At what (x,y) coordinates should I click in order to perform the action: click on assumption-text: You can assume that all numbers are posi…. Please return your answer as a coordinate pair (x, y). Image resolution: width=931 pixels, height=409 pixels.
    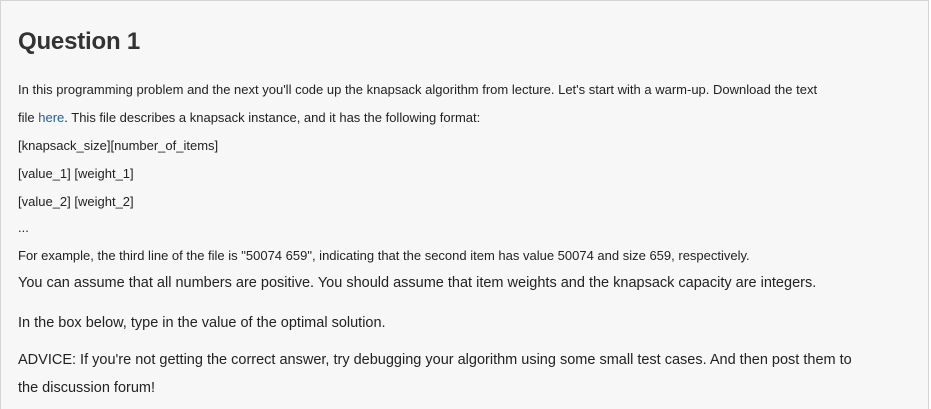
    Looking at the image, I should click on (417, 283).